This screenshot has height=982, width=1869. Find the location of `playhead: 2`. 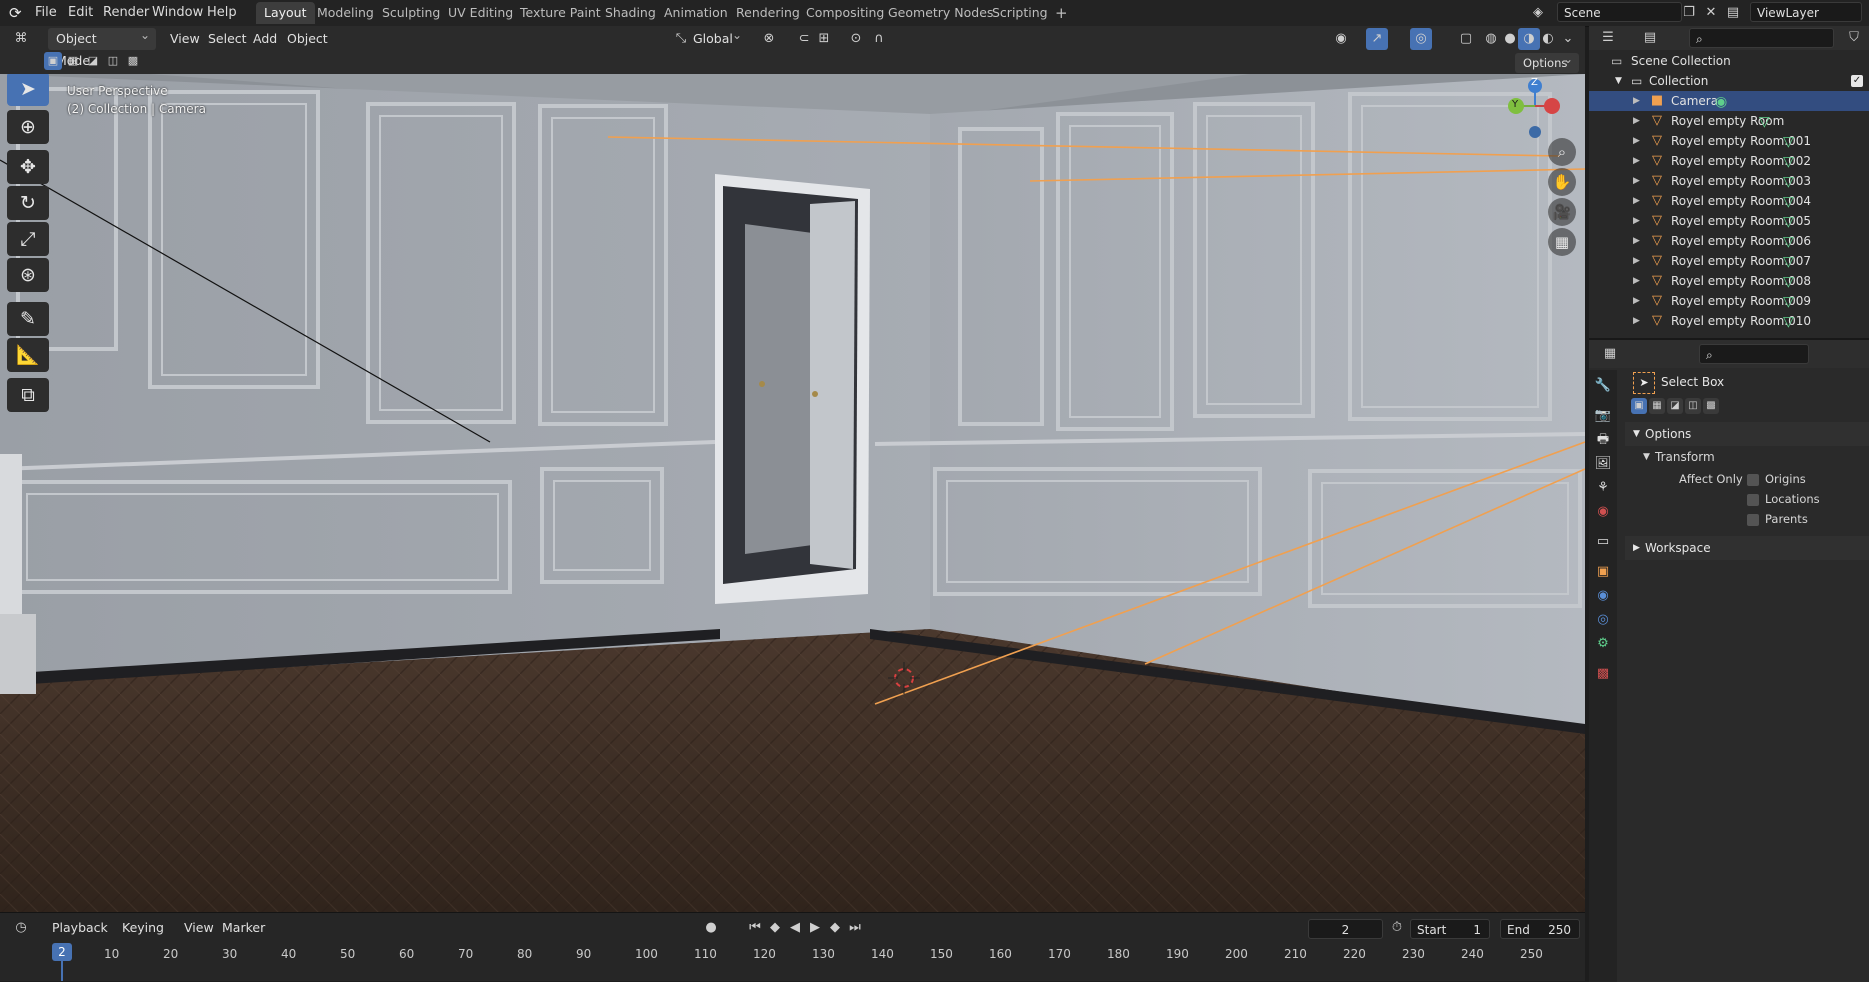

playhead: 2 is located at coordinates (62, 952).